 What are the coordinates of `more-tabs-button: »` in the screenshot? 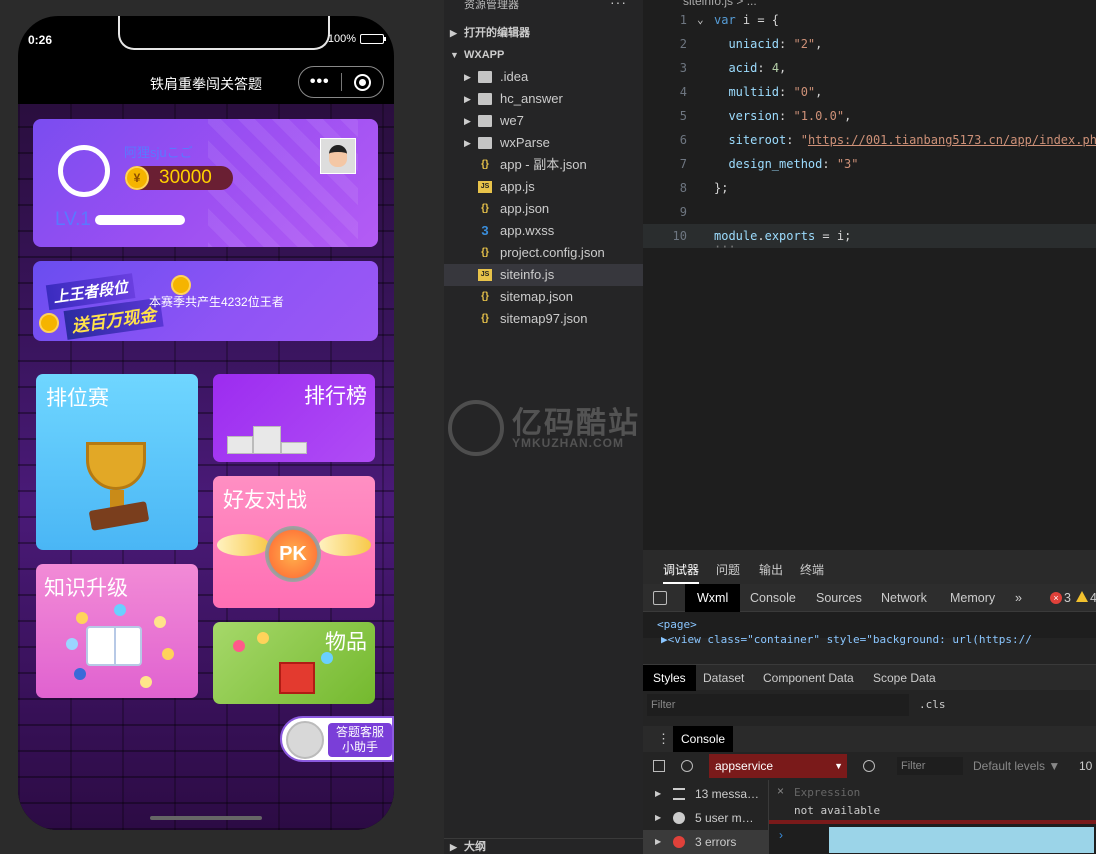 It's located at (1018, 598).